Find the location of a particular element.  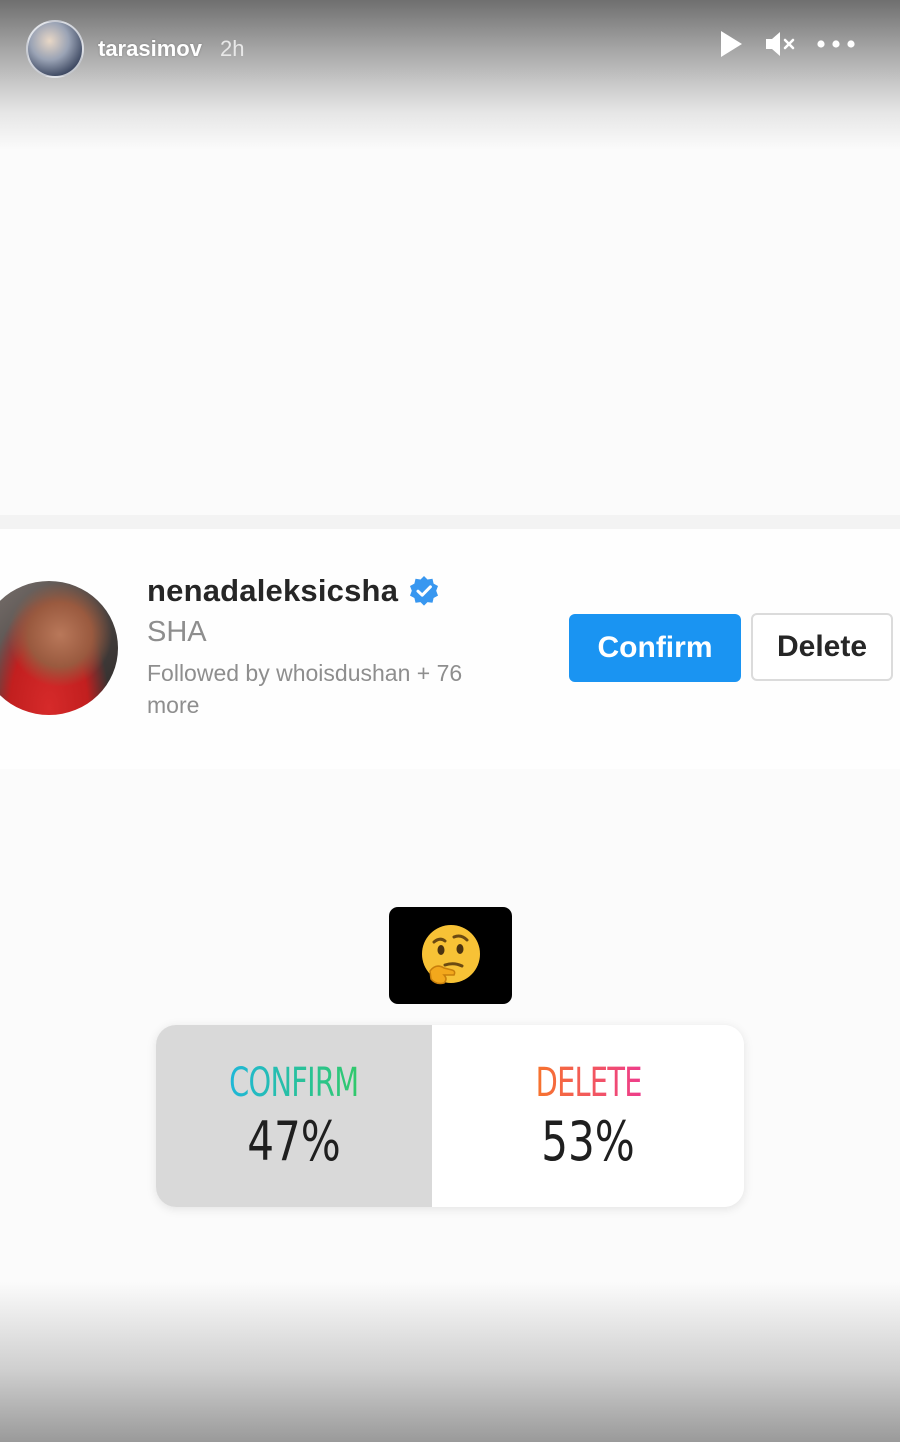

volume-muted-icon is located at coordinates (780, 44).